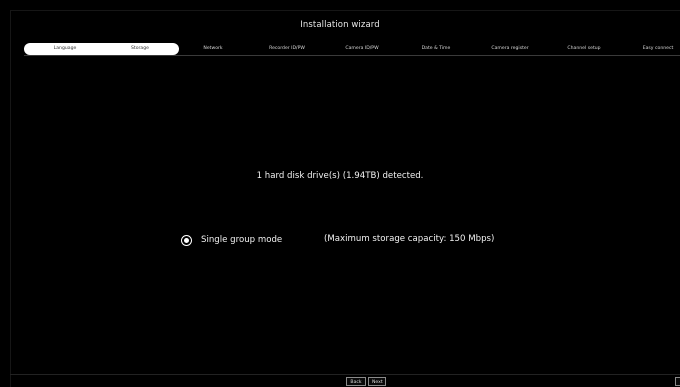 This screenshot has width=680, height=387. What do you see at coordinates (345, 374) in the screenshot?
I see `footer-divider` at bounding box center [345, 374].